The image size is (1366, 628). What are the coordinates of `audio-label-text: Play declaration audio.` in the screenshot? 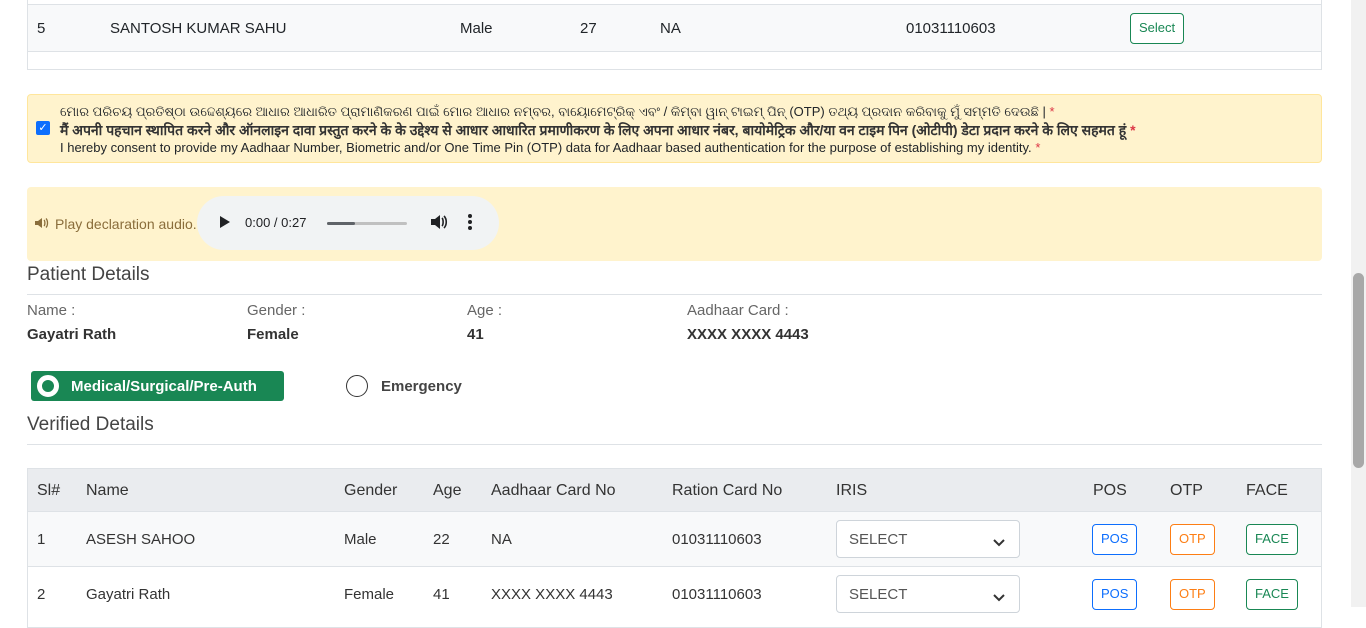 It's located at (126, 224).